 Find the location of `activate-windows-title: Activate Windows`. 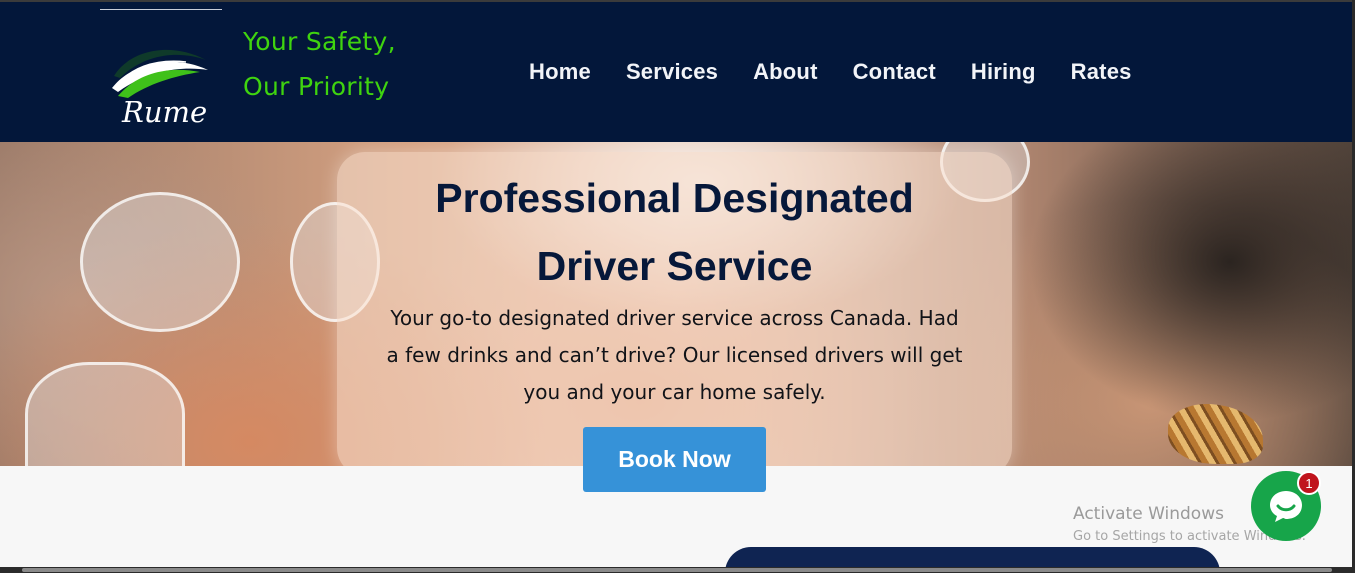

activate-windows-title: Activate Windows is located at coordinates (1148, 514).